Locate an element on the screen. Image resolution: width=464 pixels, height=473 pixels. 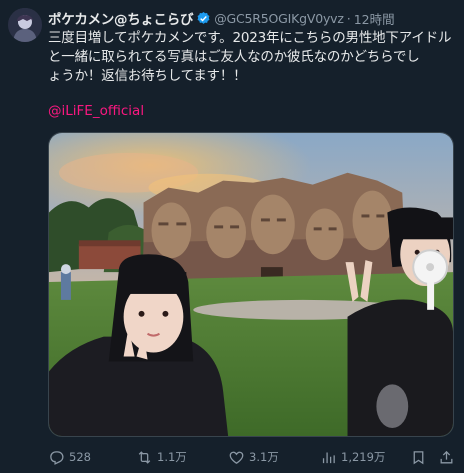
views-button: 1,219万 is located at coordinates (352, 457).